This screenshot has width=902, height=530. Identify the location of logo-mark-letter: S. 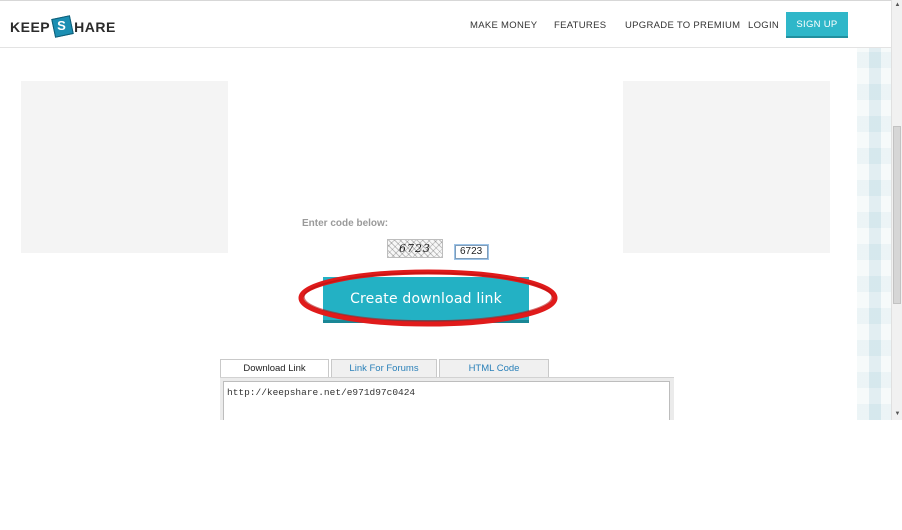
(61, 25).